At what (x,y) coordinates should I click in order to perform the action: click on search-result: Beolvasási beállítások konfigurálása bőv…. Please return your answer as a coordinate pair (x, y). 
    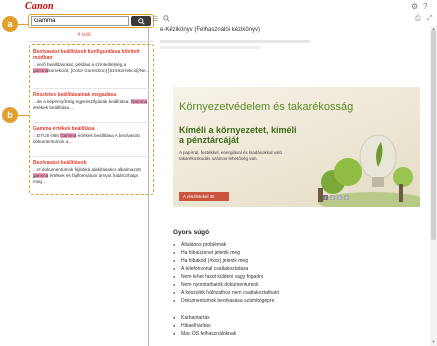
    Looking at the image, I should click on (92, 61).